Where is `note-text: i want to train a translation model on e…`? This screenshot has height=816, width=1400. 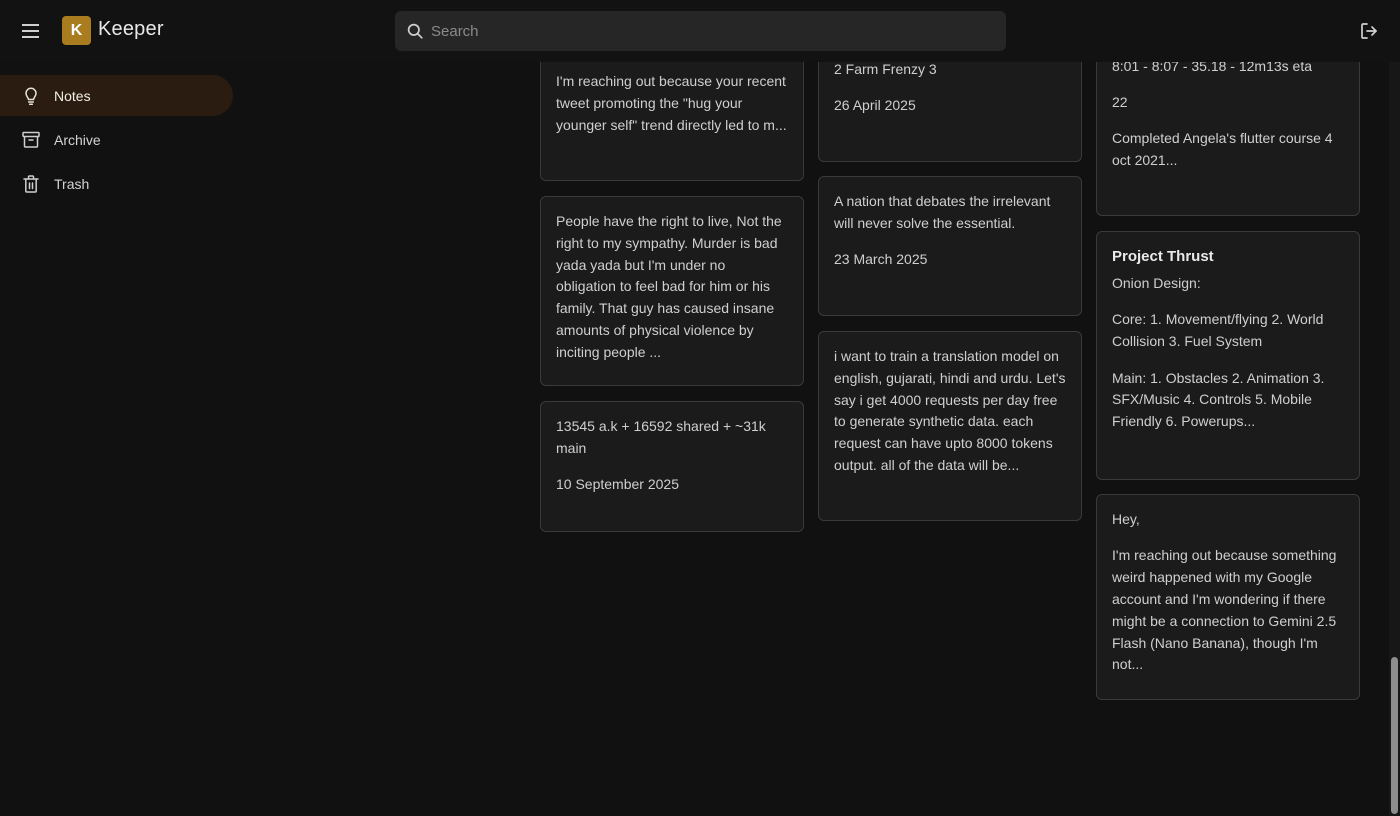
note-text: i want to train a translation model on e… is located at coordinates (950, 410).